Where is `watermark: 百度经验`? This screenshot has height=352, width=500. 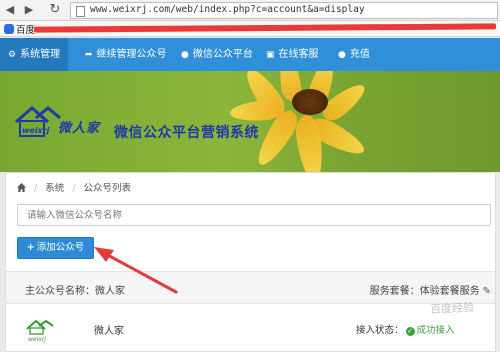
watermark: 百度经验 is located at coordinates (452, 308).